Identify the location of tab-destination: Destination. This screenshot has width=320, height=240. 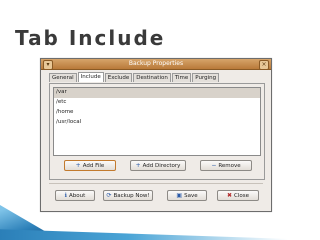
(152, 77).